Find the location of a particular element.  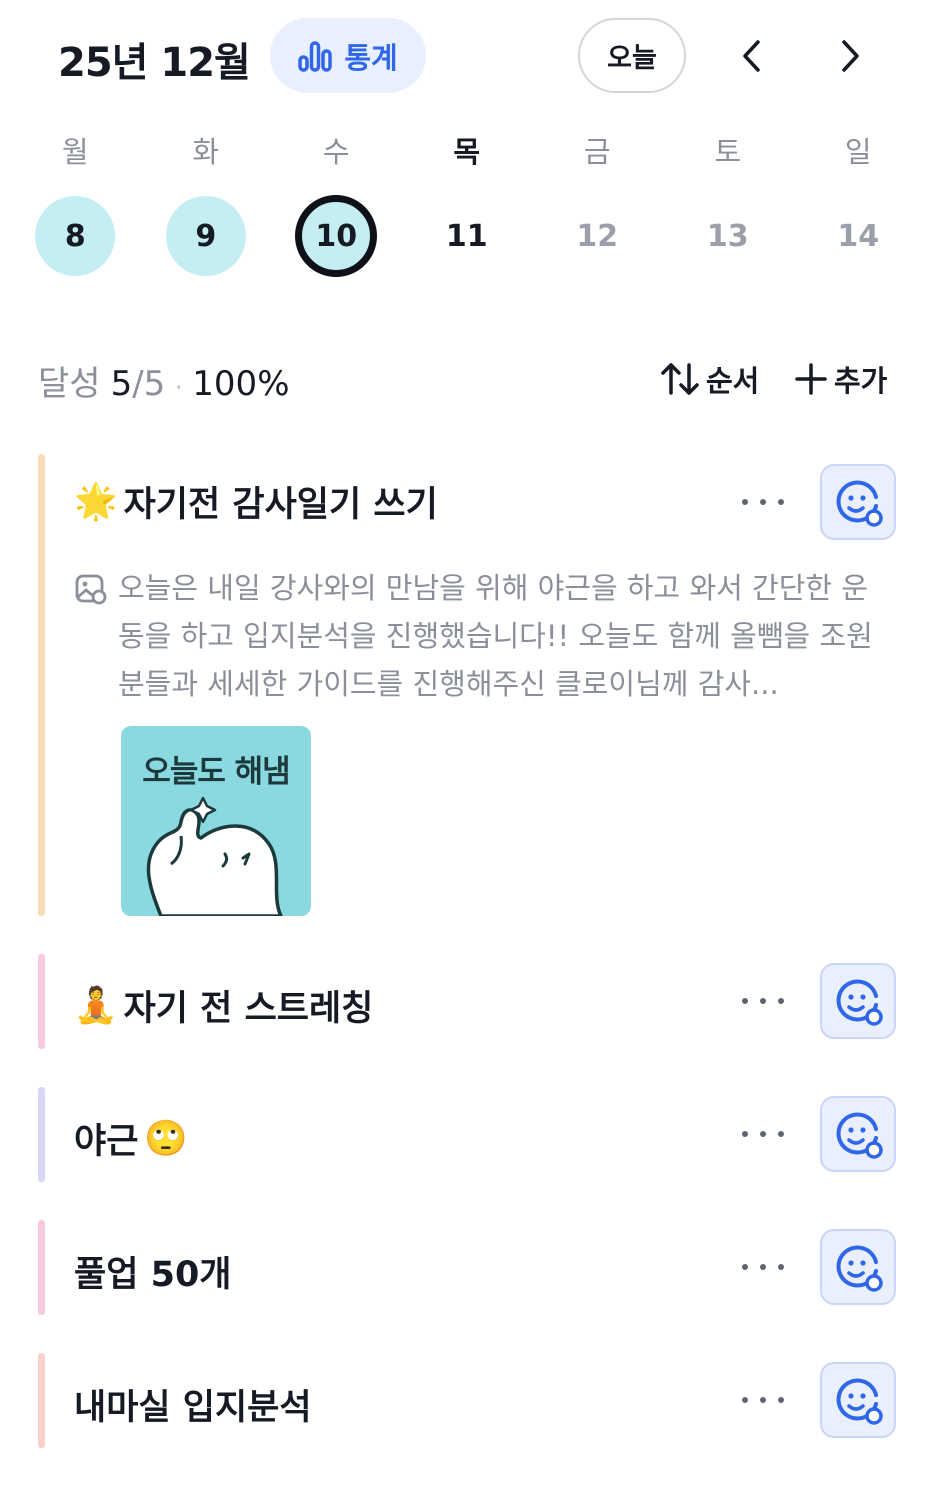

date-button: 12 is located at coordinates (597, 236).